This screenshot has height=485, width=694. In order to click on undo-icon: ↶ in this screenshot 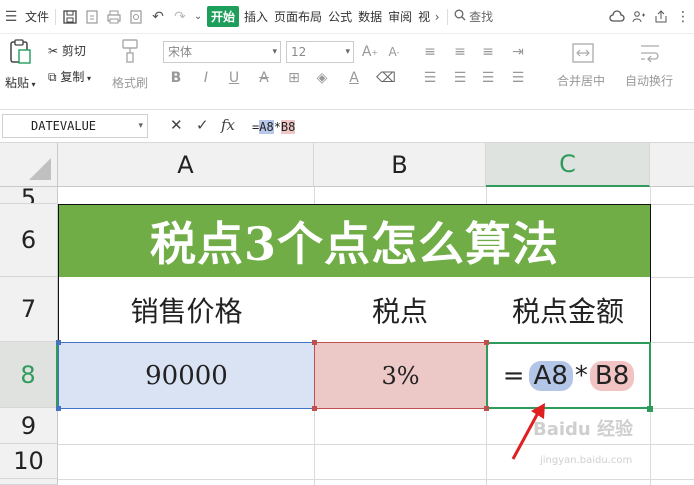, I will do `click(158, 17)`.